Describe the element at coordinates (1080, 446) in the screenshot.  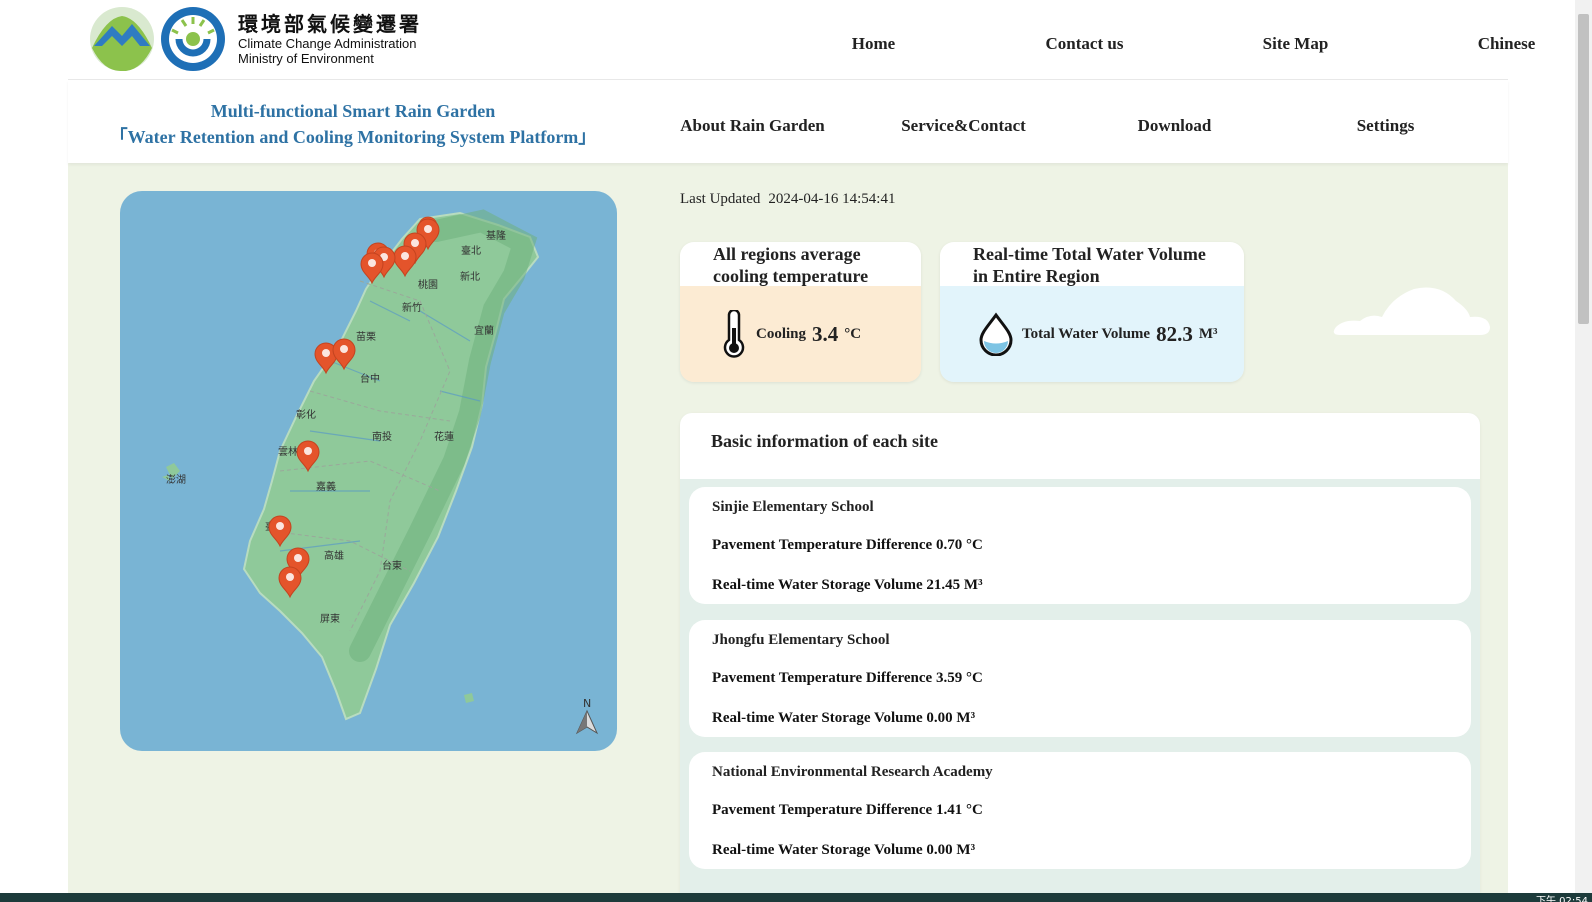
I see `sites-title: Basic information of each site` at that location.